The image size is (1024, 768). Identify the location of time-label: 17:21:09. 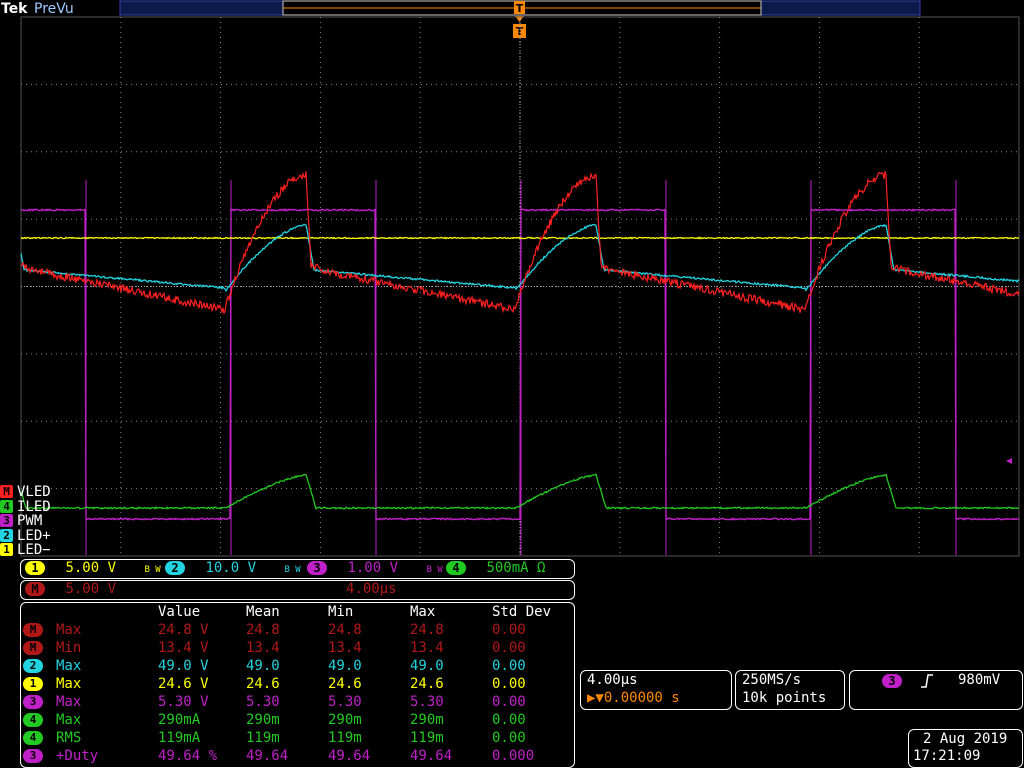
(947, 756).